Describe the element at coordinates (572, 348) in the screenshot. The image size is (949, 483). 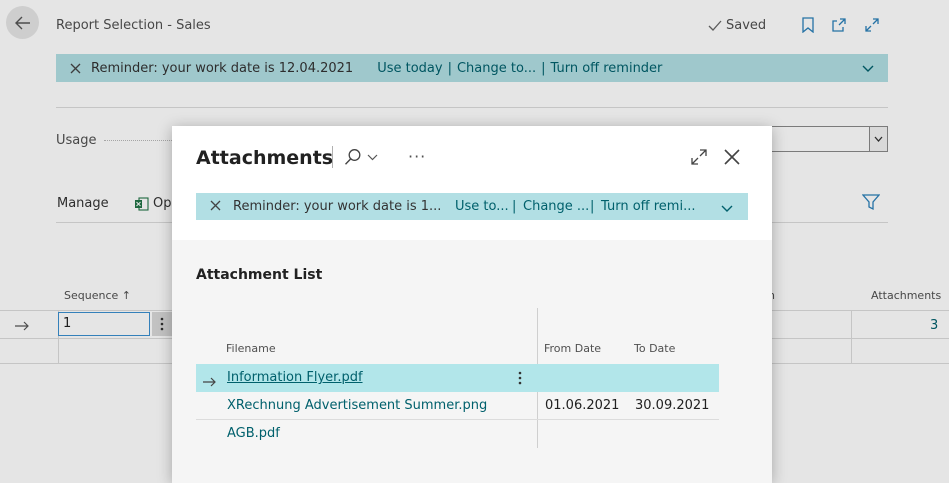
I see `col-header-from-date: From Date` at that location.